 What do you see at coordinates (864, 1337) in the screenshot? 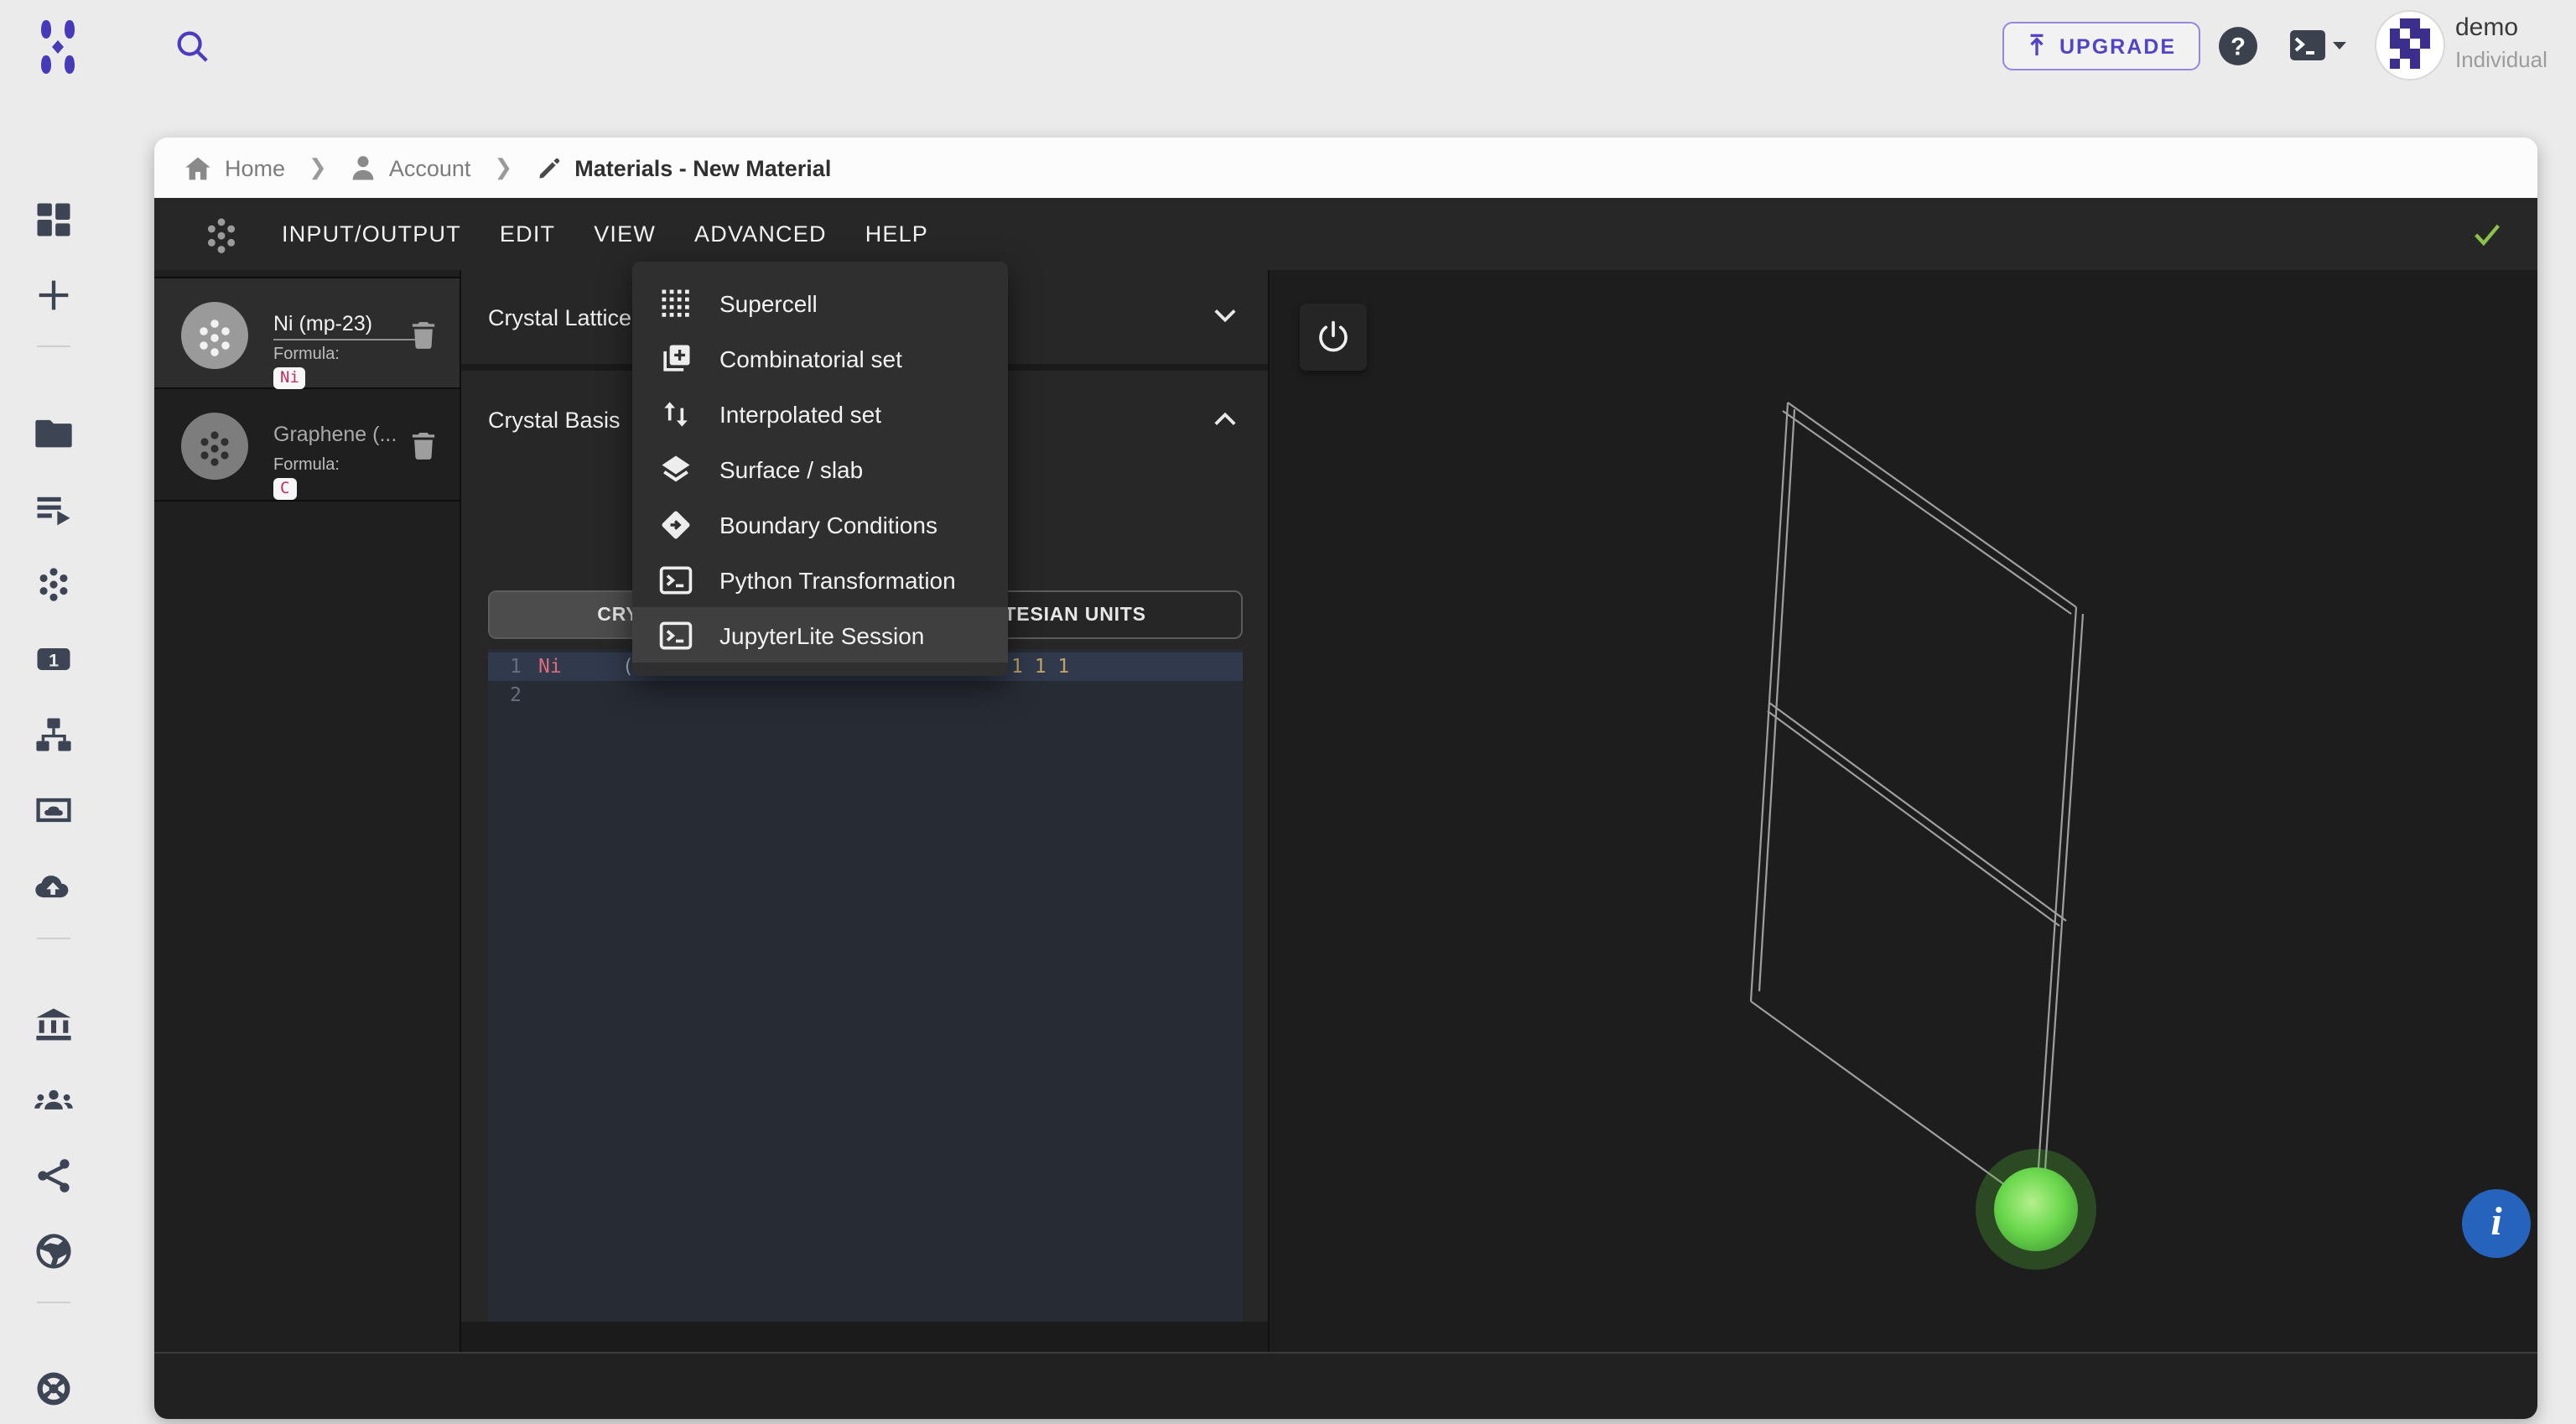
I see `panel-bottom-spacer` at bounding box center [864, 1337].